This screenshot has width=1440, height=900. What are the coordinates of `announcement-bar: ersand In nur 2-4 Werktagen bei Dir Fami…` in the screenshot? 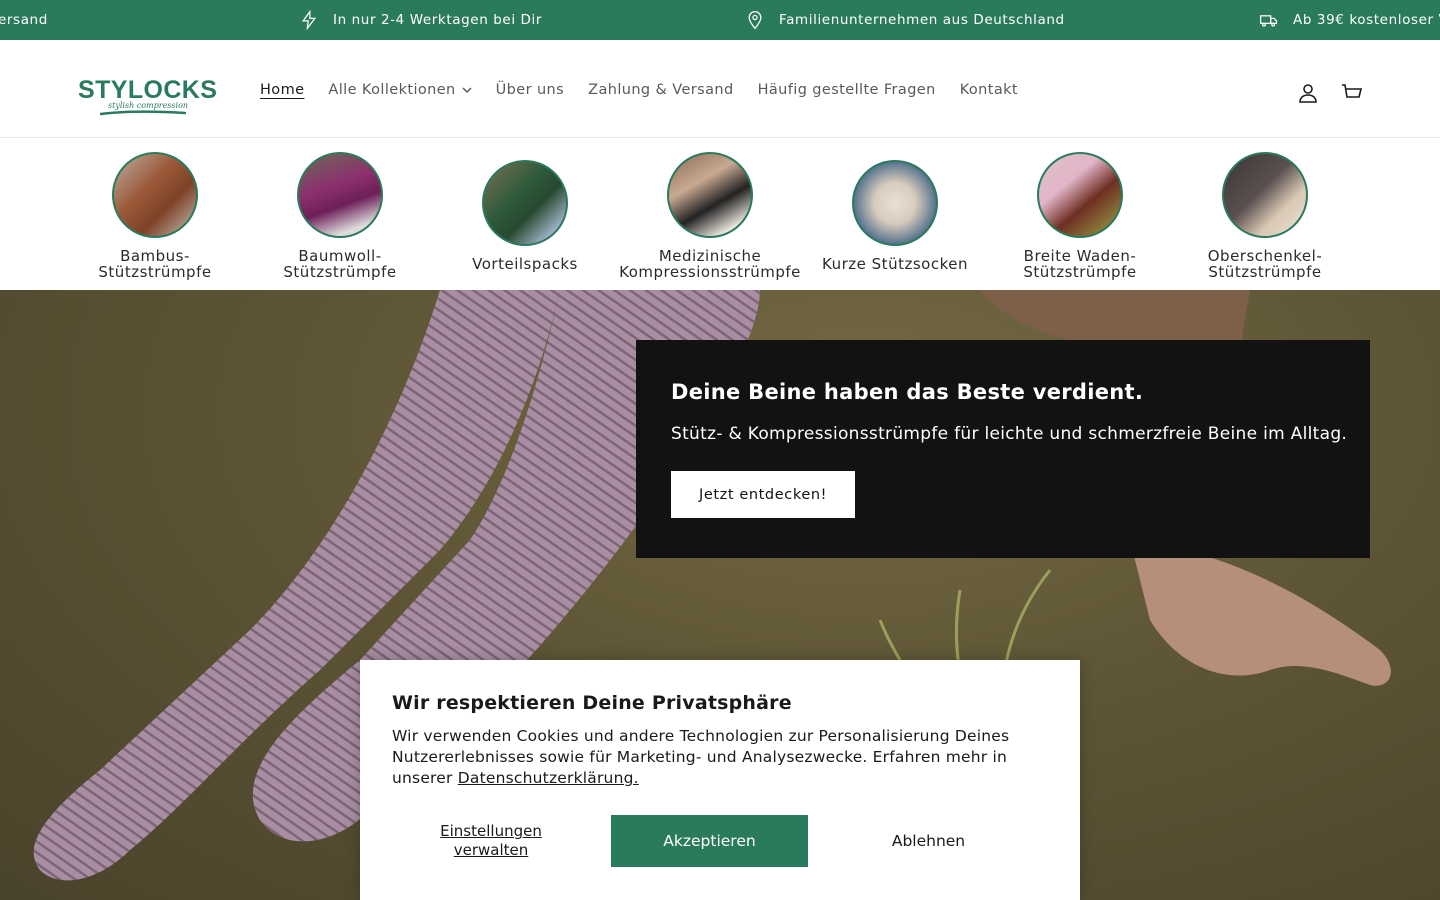 It's located at (720, 20).